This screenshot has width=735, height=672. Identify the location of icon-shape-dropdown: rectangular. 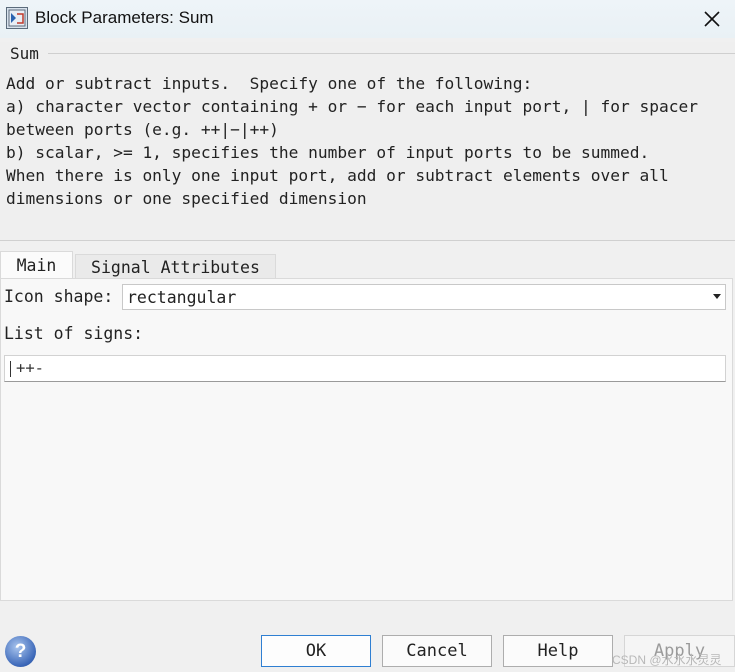
(424, 297).